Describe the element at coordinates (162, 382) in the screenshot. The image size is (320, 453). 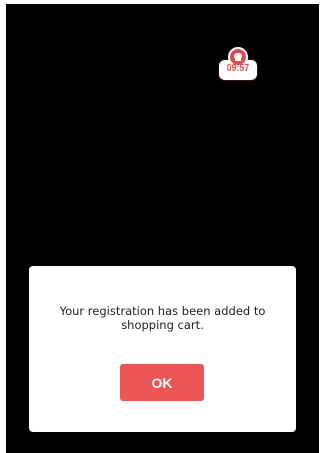
I see `ok-button: OK` at that location.